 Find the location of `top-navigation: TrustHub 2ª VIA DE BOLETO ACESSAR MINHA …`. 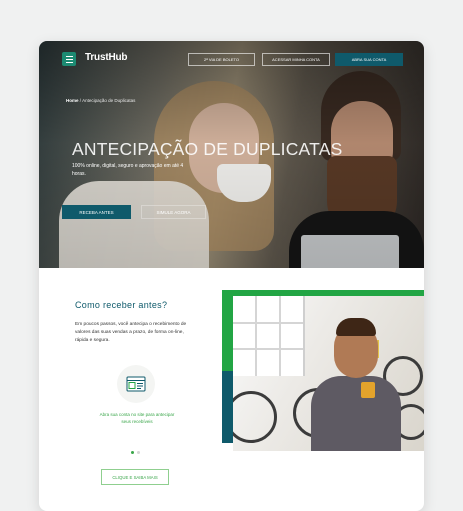

top-navigation: TrustHub 2ª VIA DE BOLETO ACESSAR MINHA … is located at coordinates (231, 60).